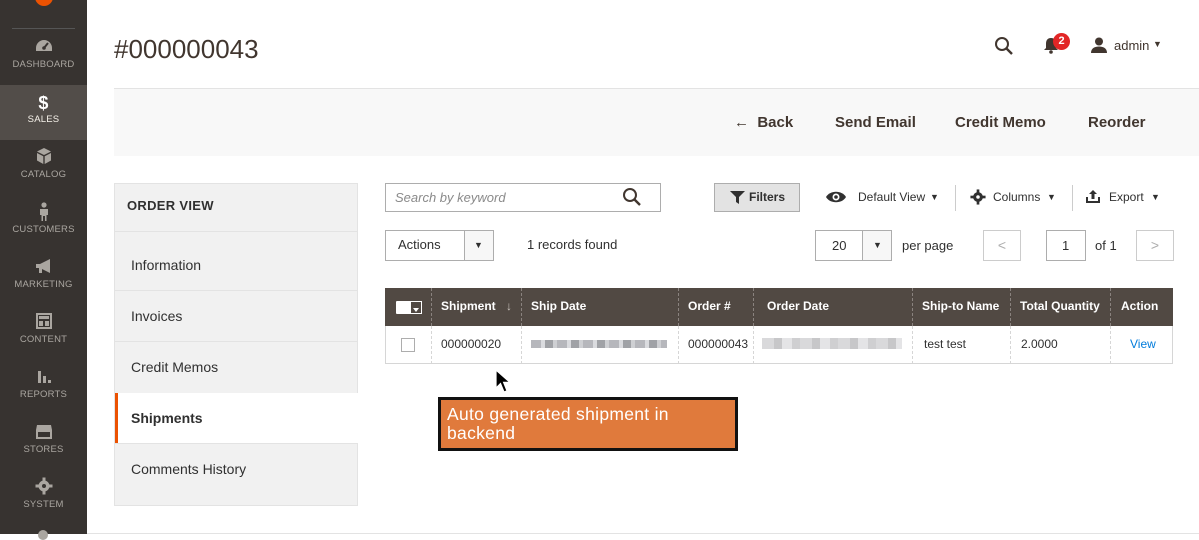 The height and width of the screenshot is (540, 1199). What do you see at coordinates (43, 174) in the screenshot?
I see `sidebar-item-label: CATALOG` at bounding box center [43, 174].